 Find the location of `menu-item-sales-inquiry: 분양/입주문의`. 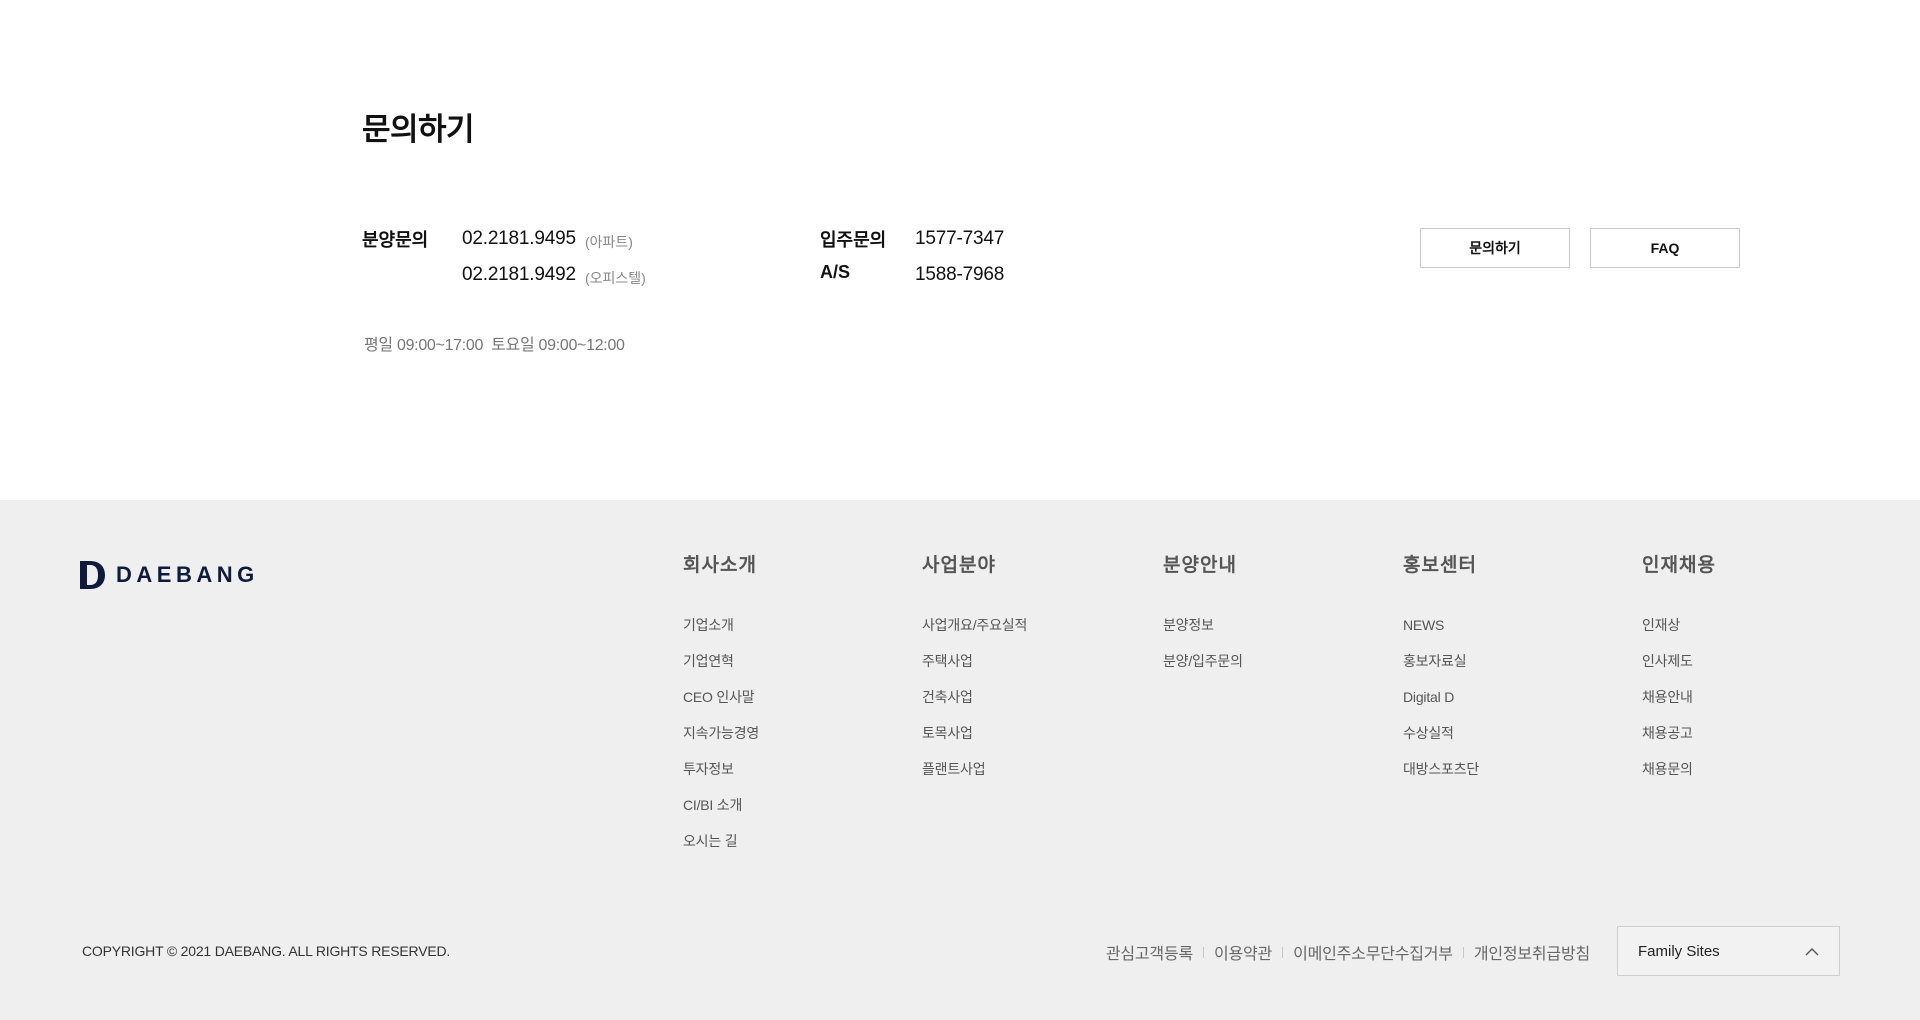

menu-item-sales-inquiry: 분양/입주문의 is located at coordinates (1263, 670).